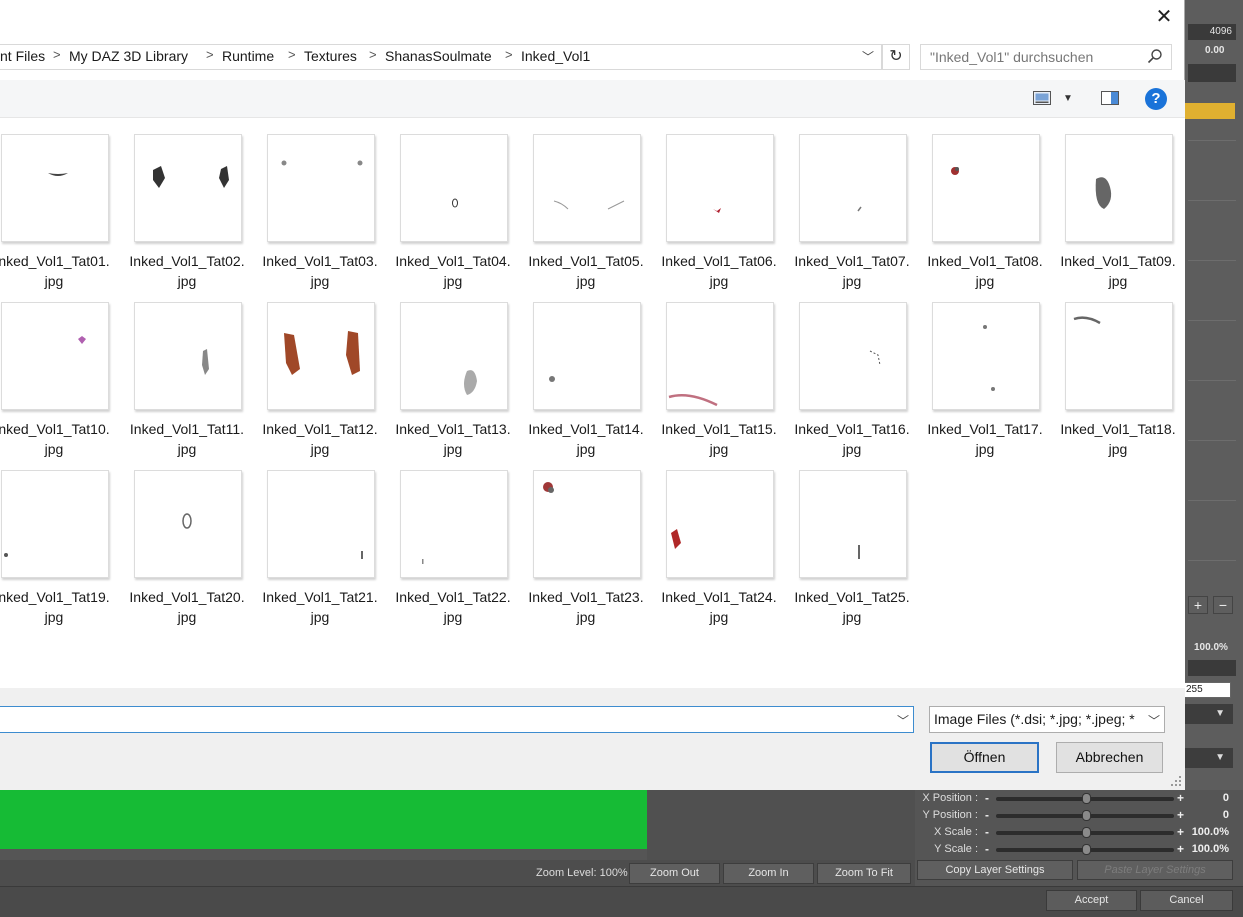  I want to click on preview-pane-icon, so click(1110, 98).